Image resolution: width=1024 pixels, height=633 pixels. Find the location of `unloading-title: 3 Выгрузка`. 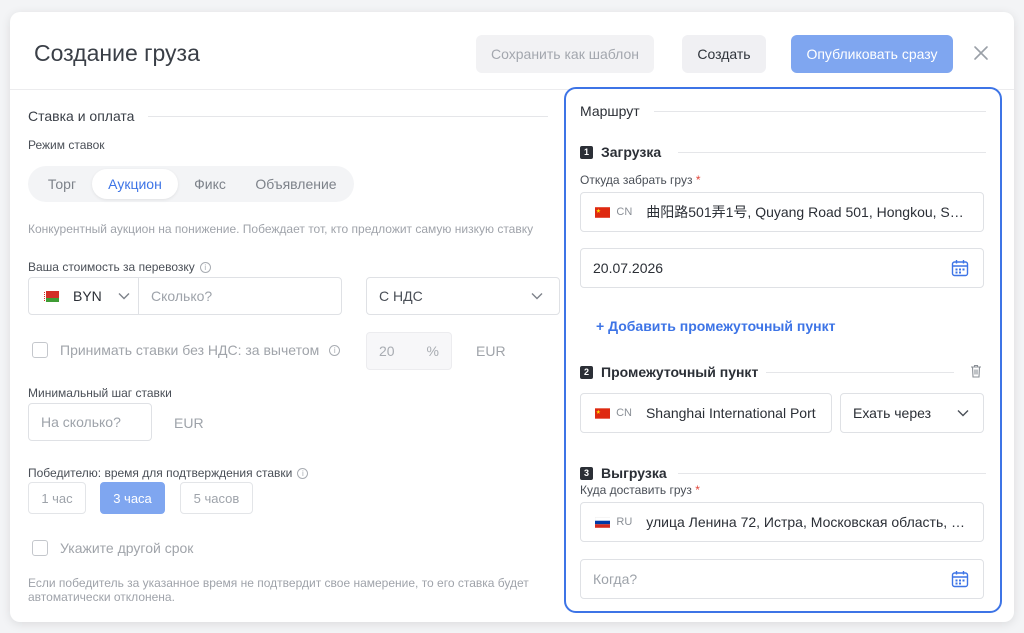

unloading-title: 3 Выгрузка is located at coordinates (623, 473).